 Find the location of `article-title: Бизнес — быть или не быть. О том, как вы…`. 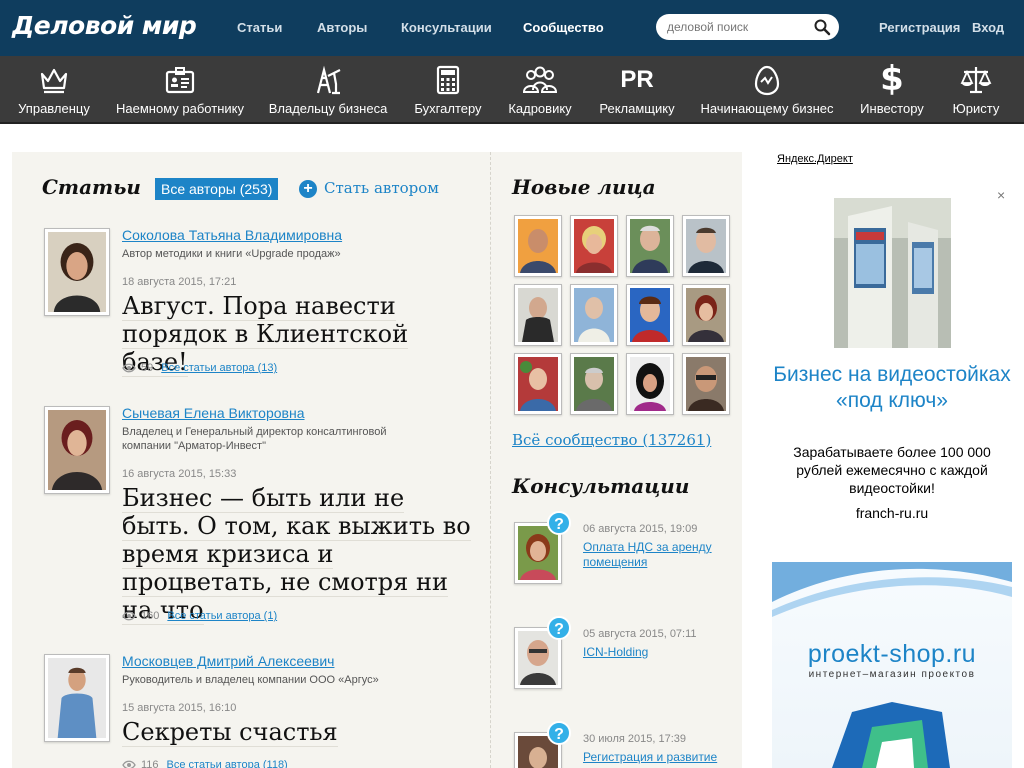

article-title: Бизнес — быть или не быть. О том, как вы… is located at coordinates (297, 554).